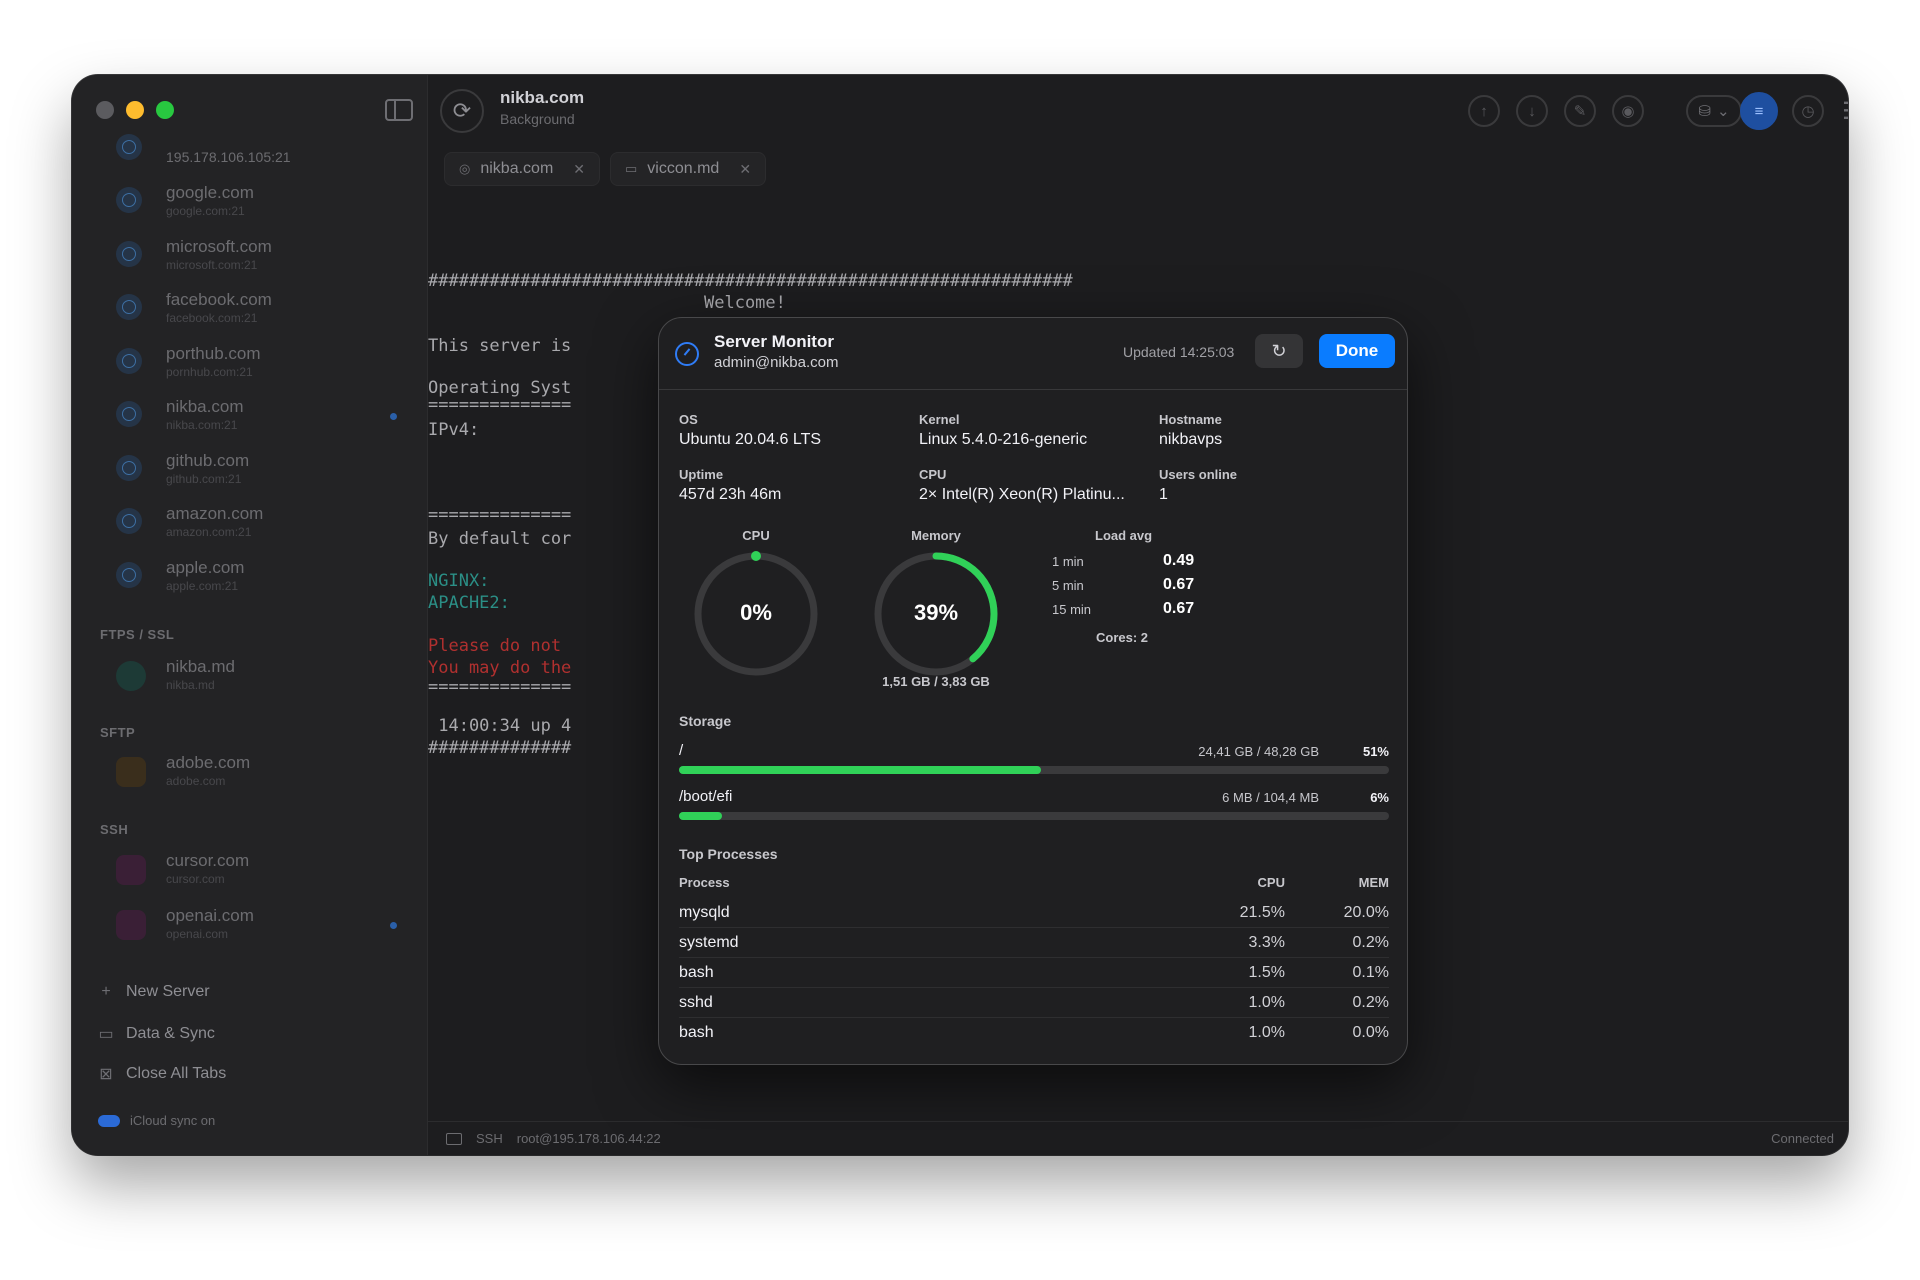 The width and height of the screenshot is (1920, 1280). What do you see at coordinates (208, 762) in the screenshot?
I see `server-name: adobe.com` at bounding box center [208, 762].